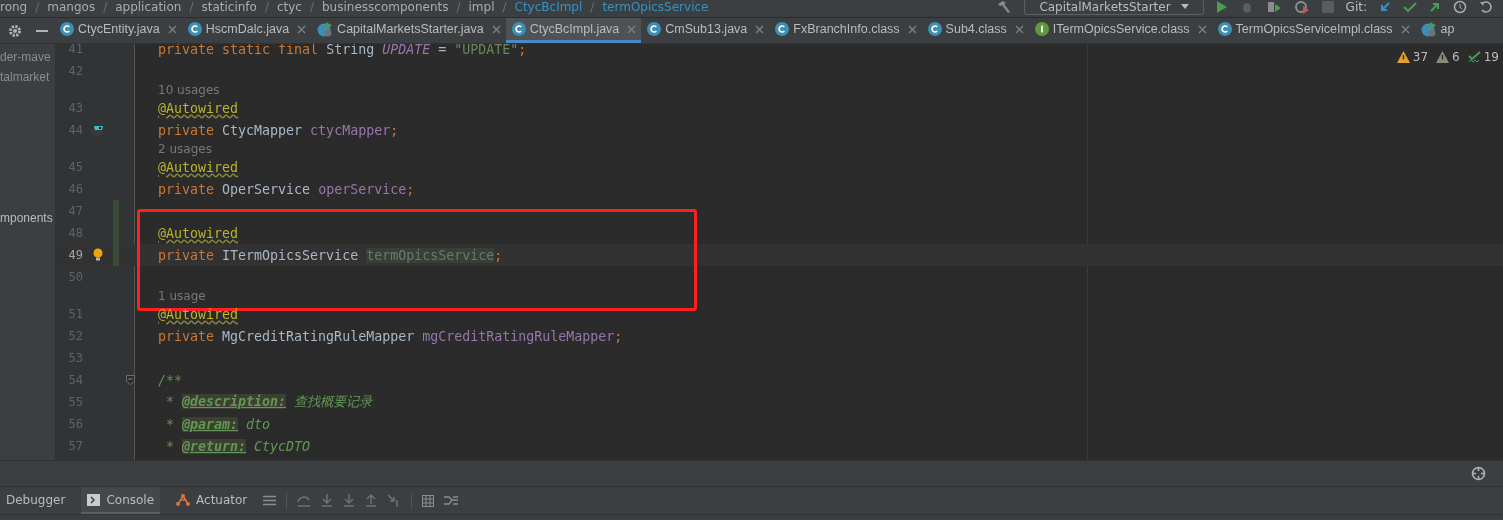  Describe the element at coordinates (349, 500) in the screenshot. I see `force-step-into-icon` at that location.